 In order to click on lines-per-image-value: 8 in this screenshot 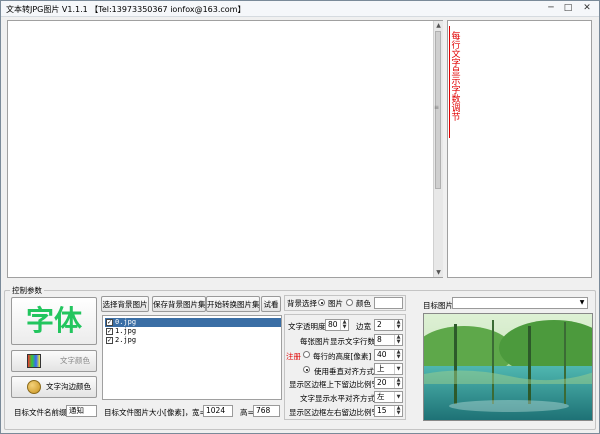, I will do `click(379, 339)`.